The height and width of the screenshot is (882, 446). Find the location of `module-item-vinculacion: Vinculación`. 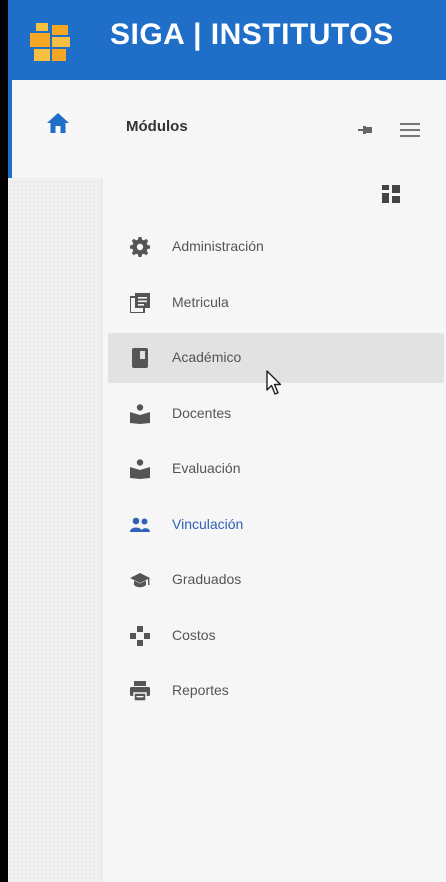

module-item-vinculacion: Vinculación is located at coordinates (276, 525).